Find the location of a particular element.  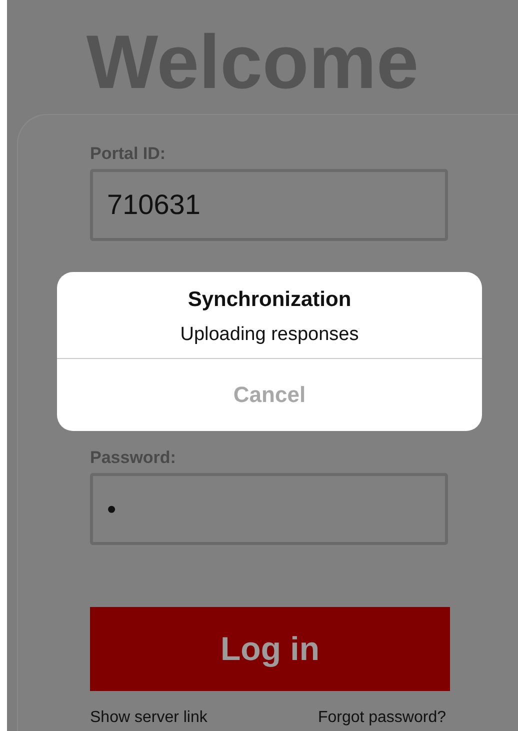

portal-id-field: 710631 is located at coordinates (269, 205).